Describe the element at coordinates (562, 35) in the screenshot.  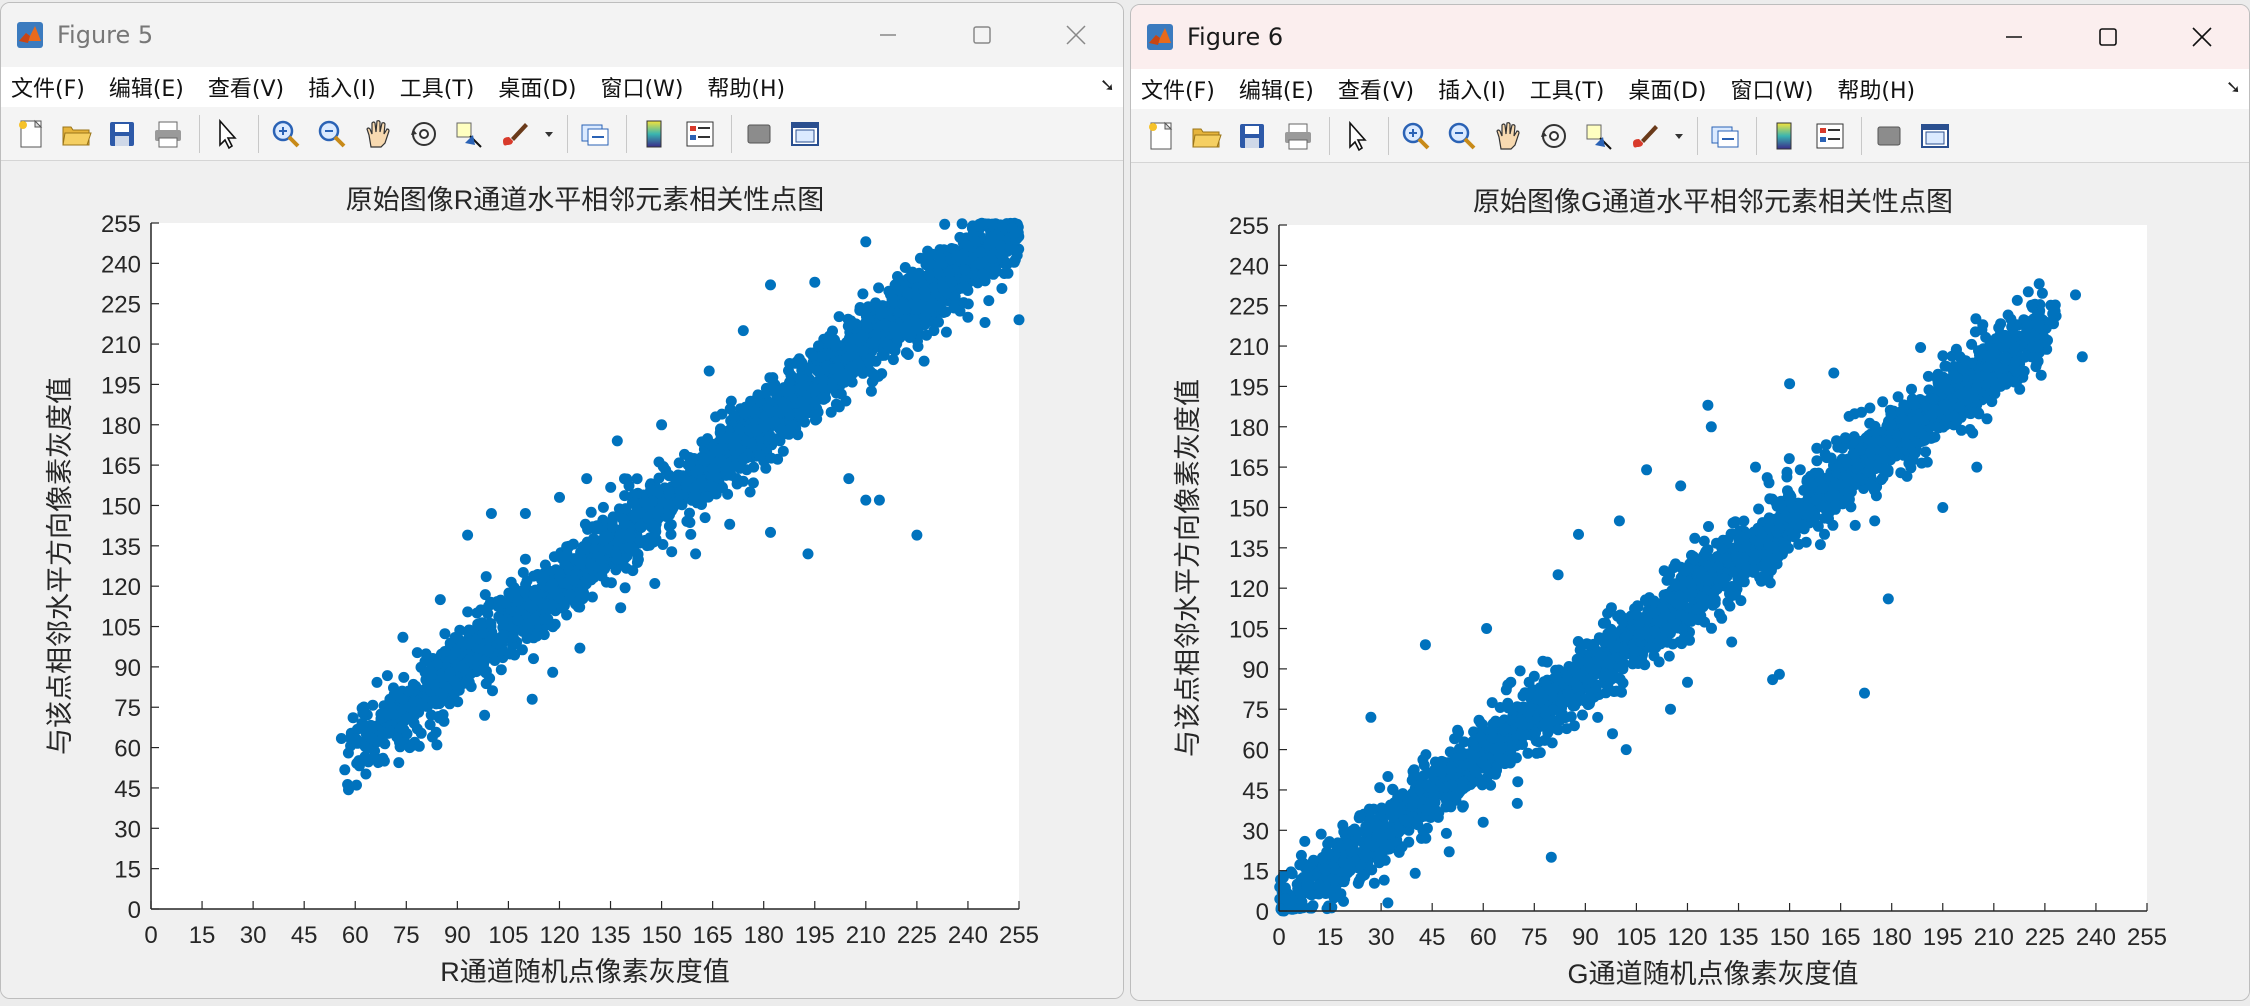
I see `titlebar: Figure 5` at that location.